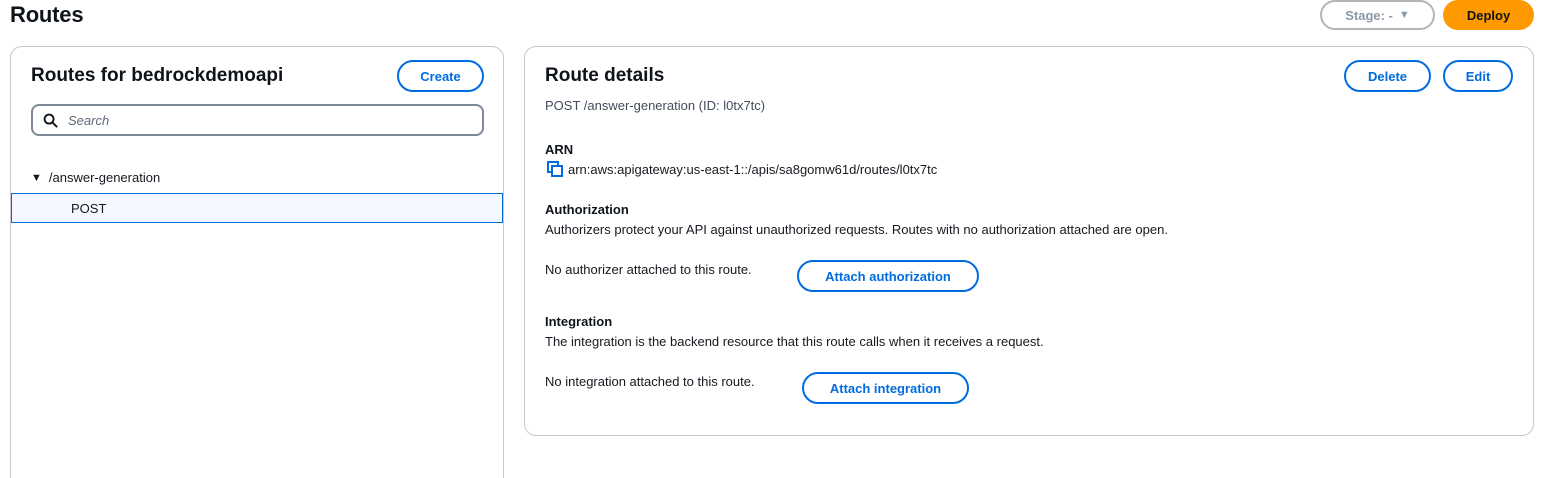  I want to click on search-input, so click(258, 120).